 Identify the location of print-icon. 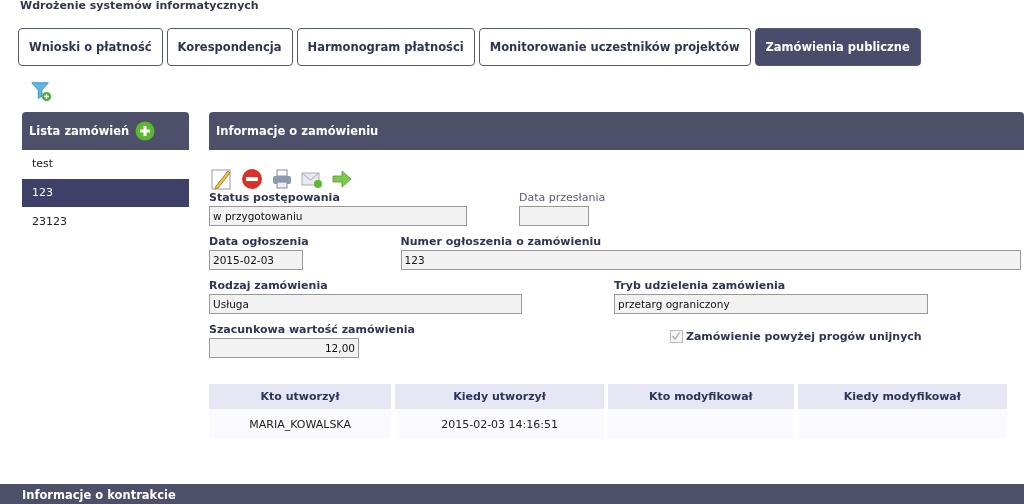
(282, 179).